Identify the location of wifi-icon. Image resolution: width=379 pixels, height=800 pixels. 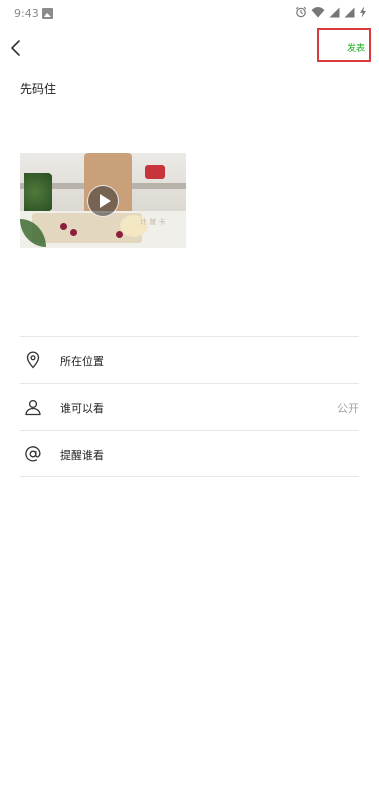
(318, 12).